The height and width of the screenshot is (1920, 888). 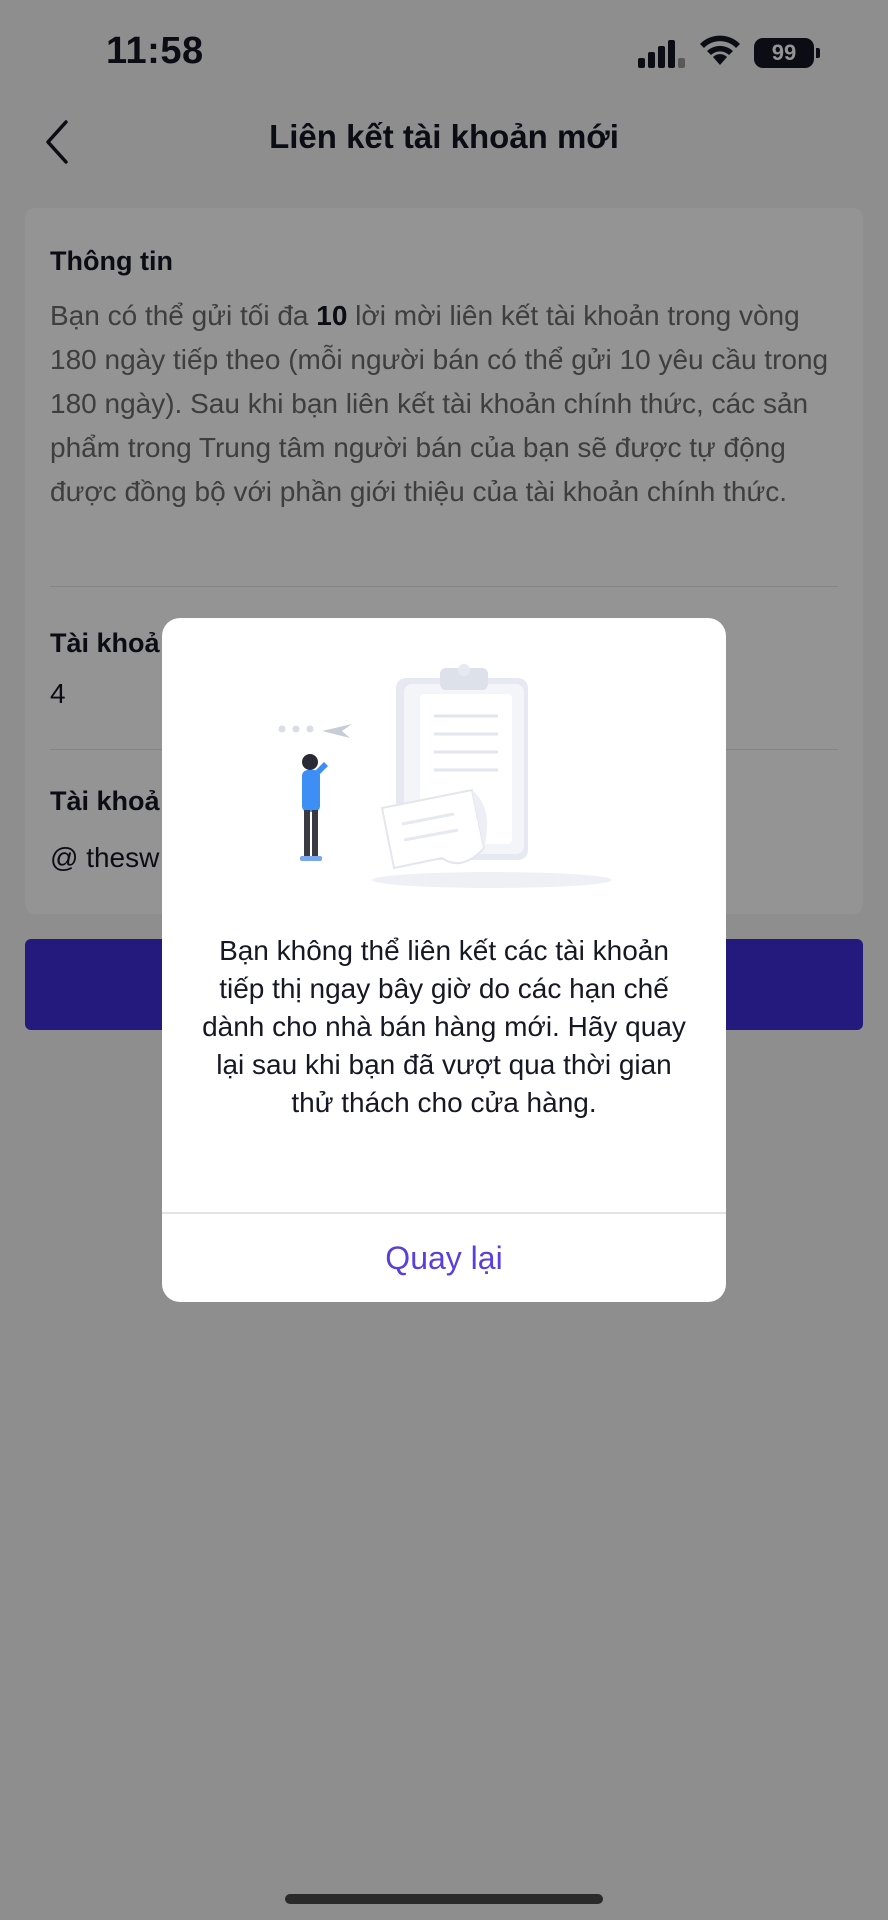 I want to click on clipboard-person-illustration, so click(x=445, y=776).